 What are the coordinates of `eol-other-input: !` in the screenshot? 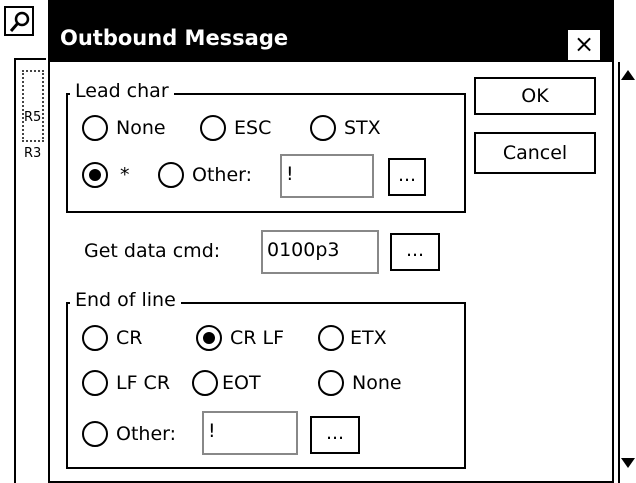 It's located at (250, 433).